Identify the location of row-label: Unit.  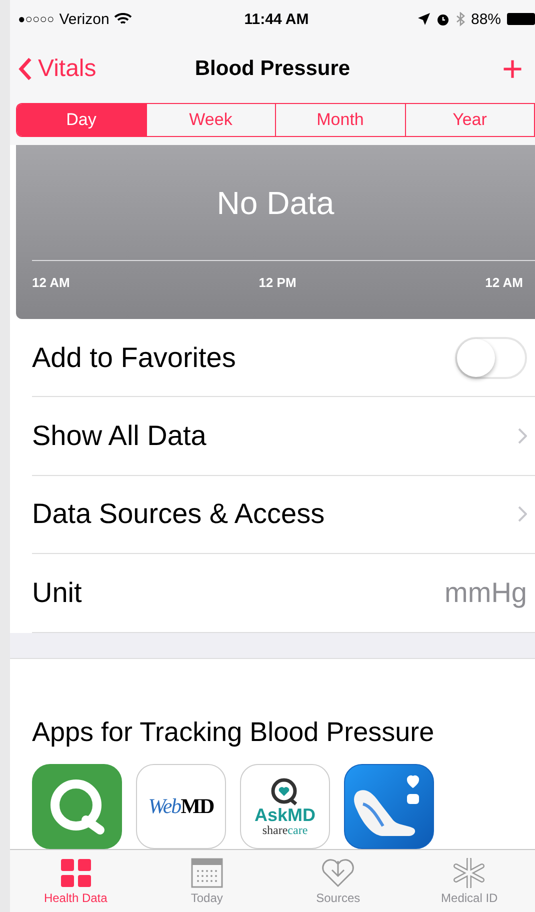
(238, 592).